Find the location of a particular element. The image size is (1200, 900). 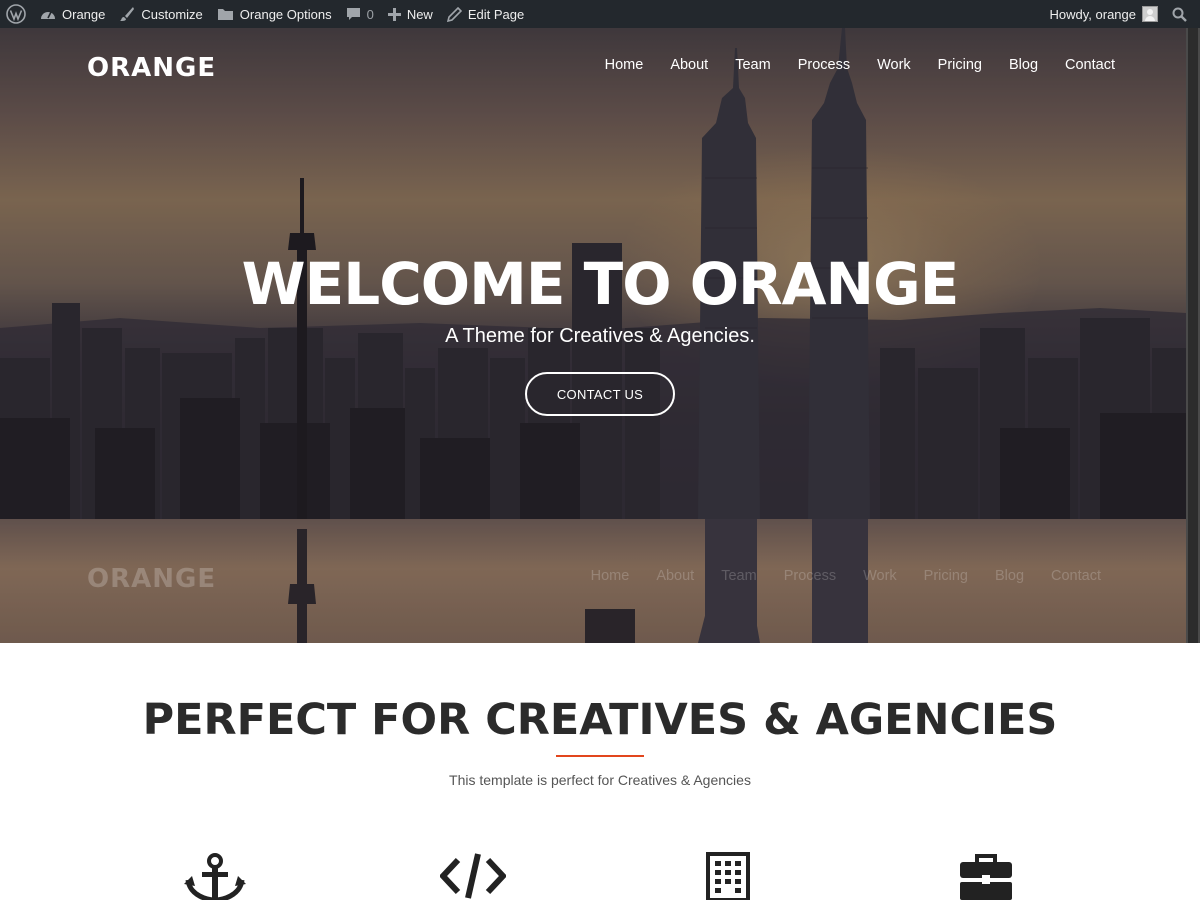

adminbar-greeting: Howdy, orange is located at coordinates (1092, 14).